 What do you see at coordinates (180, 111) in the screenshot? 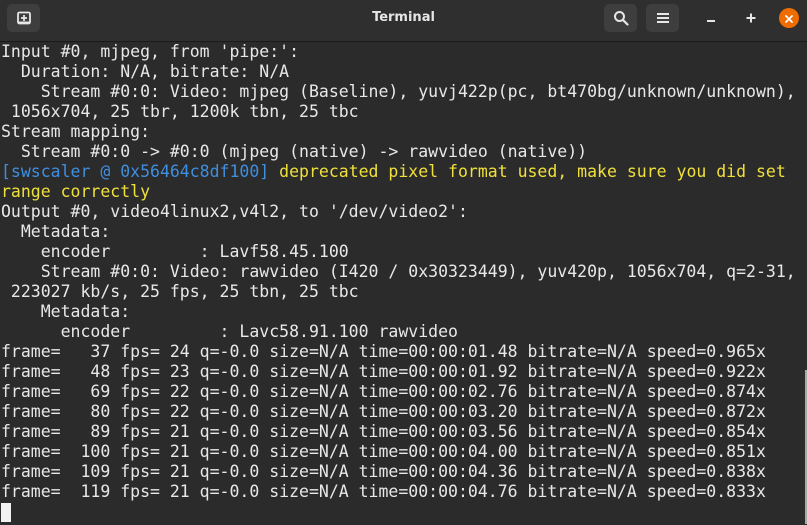
I see `output-line: 1056x704, 25 tbr, 1200k tbn, 25 tbc` at bounding box center [180, 111].